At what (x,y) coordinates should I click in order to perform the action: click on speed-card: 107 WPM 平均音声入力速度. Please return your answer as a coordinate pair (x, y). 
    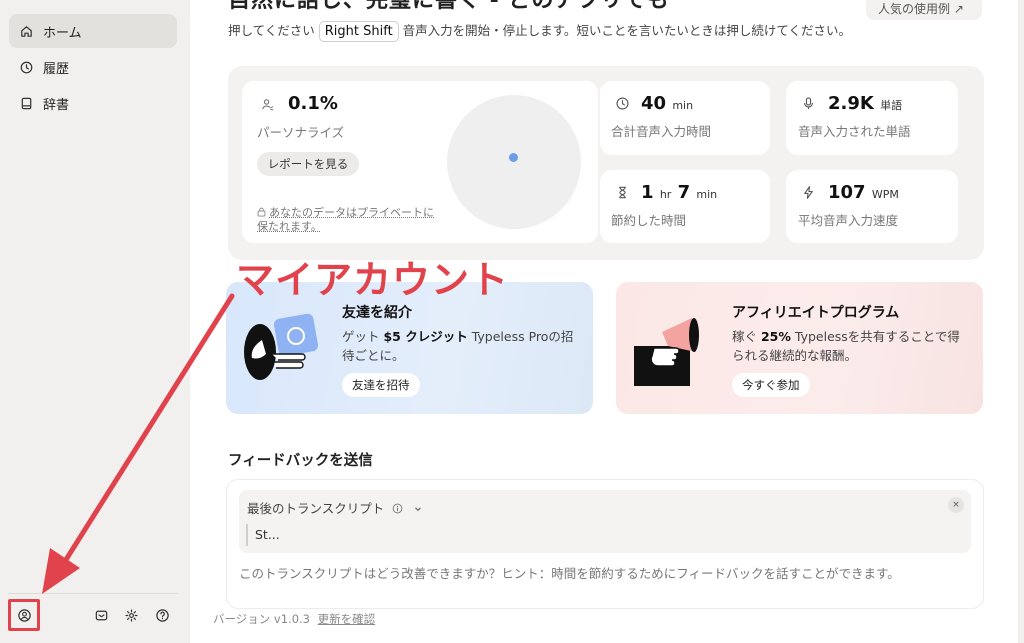
    Looking at the image, I should click on (872, 206).